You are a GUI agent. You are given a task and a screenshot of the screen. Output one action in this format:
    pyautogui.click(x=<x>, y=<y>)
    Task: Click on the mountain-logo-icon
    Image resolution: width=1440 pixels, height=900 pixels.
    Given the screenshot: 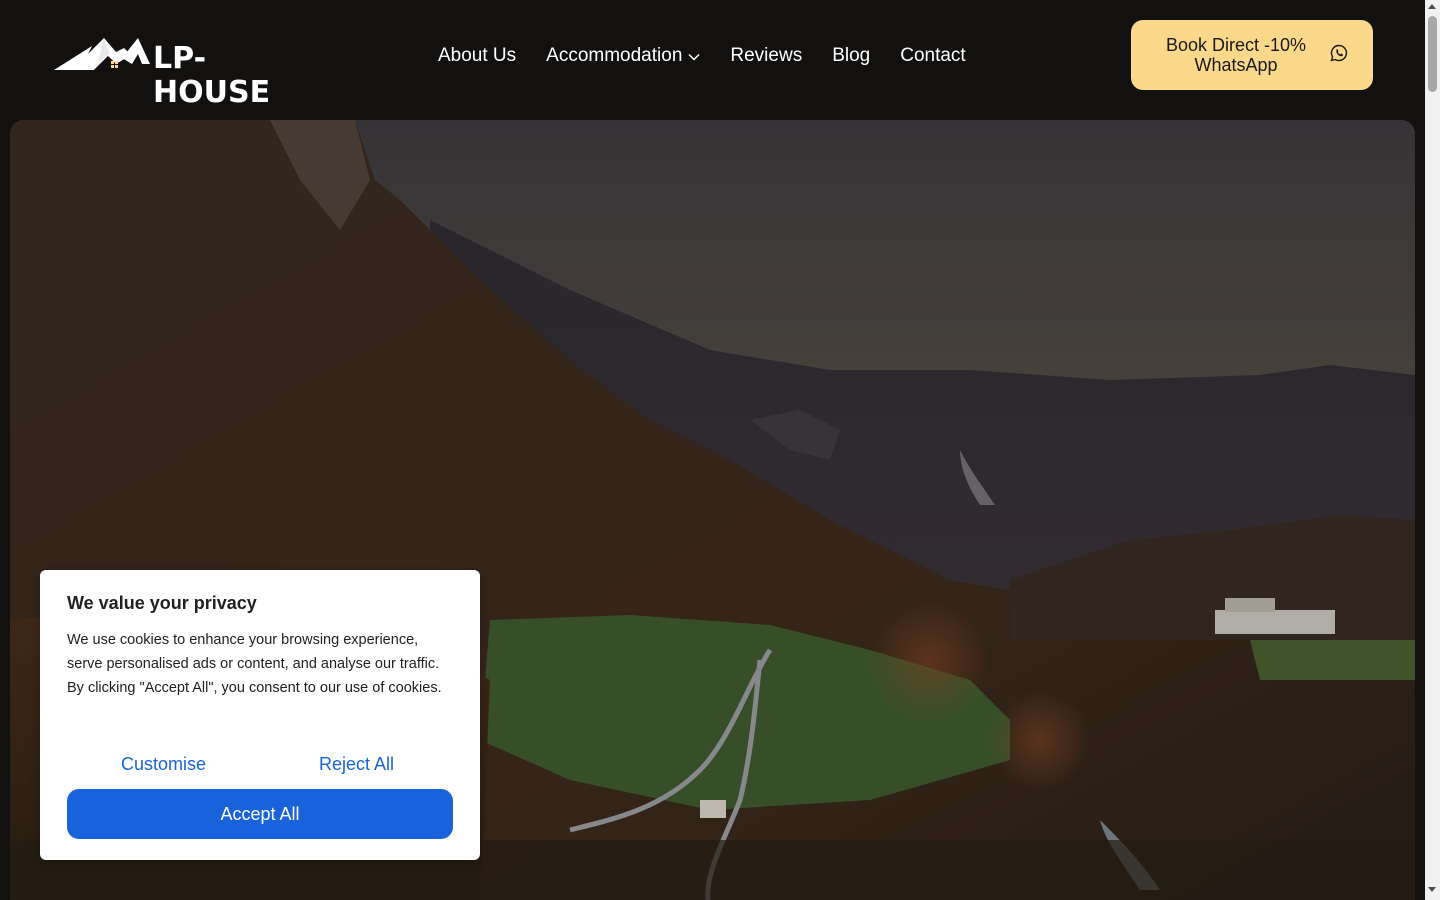 What is the action you would take?
    pyautogui.click(x=102, y=54)
    